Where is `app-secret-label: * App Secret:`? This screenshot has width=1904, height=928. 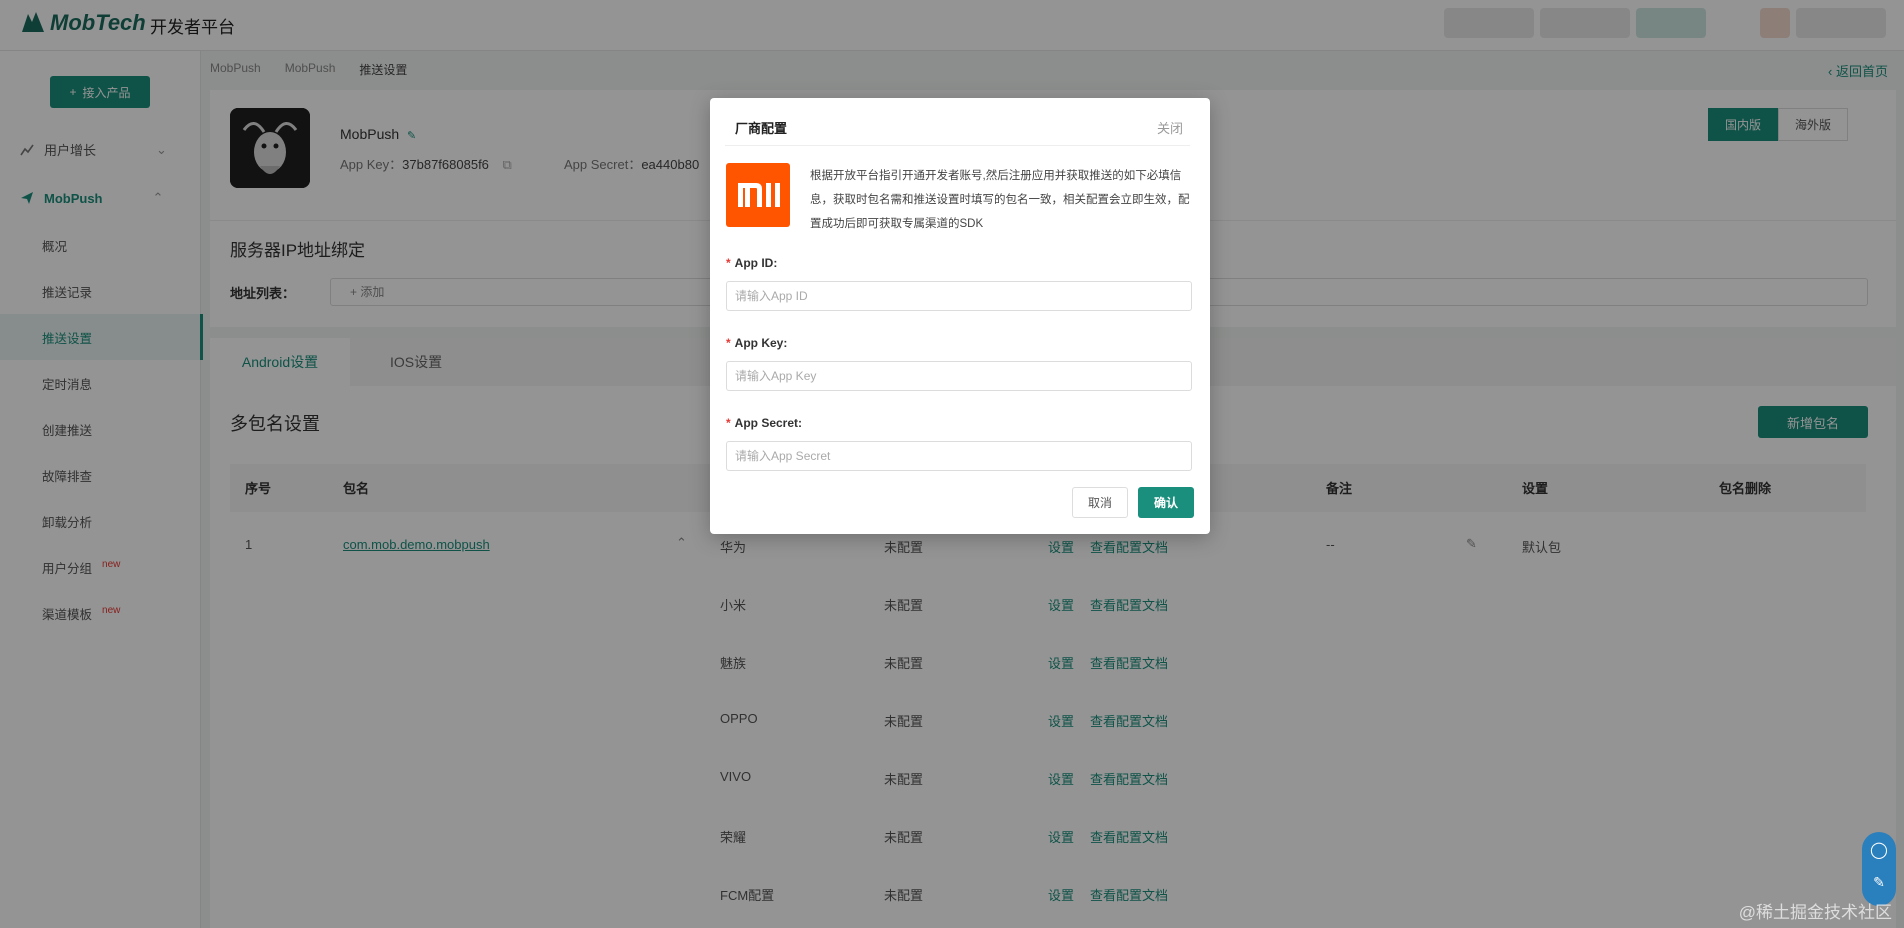 app-secret-label: * App Secret: is located at coordinates (764, 423).